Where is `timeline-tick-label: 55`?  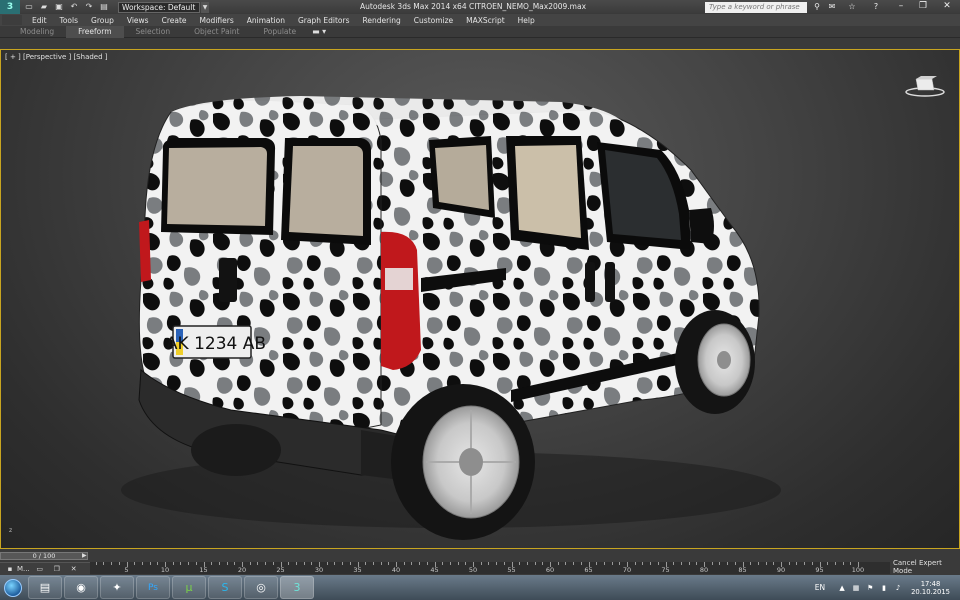 timeline-tick-label: 55 is located at coordinates (511, 570).